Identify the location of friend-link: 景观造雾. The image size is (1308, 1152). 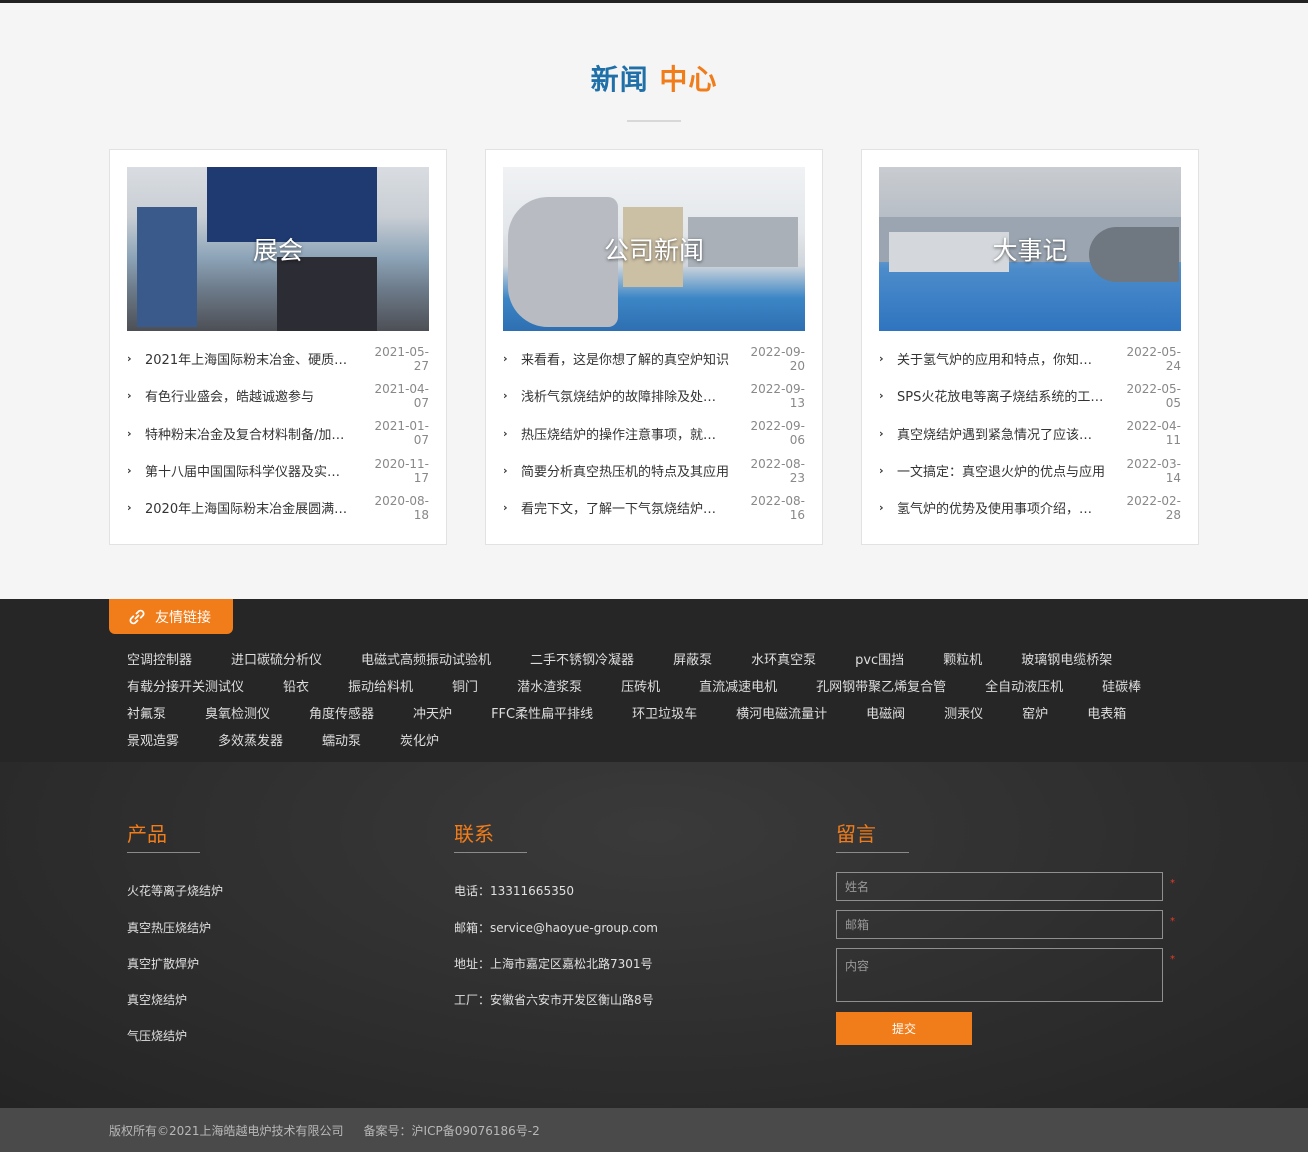
(153, 739).